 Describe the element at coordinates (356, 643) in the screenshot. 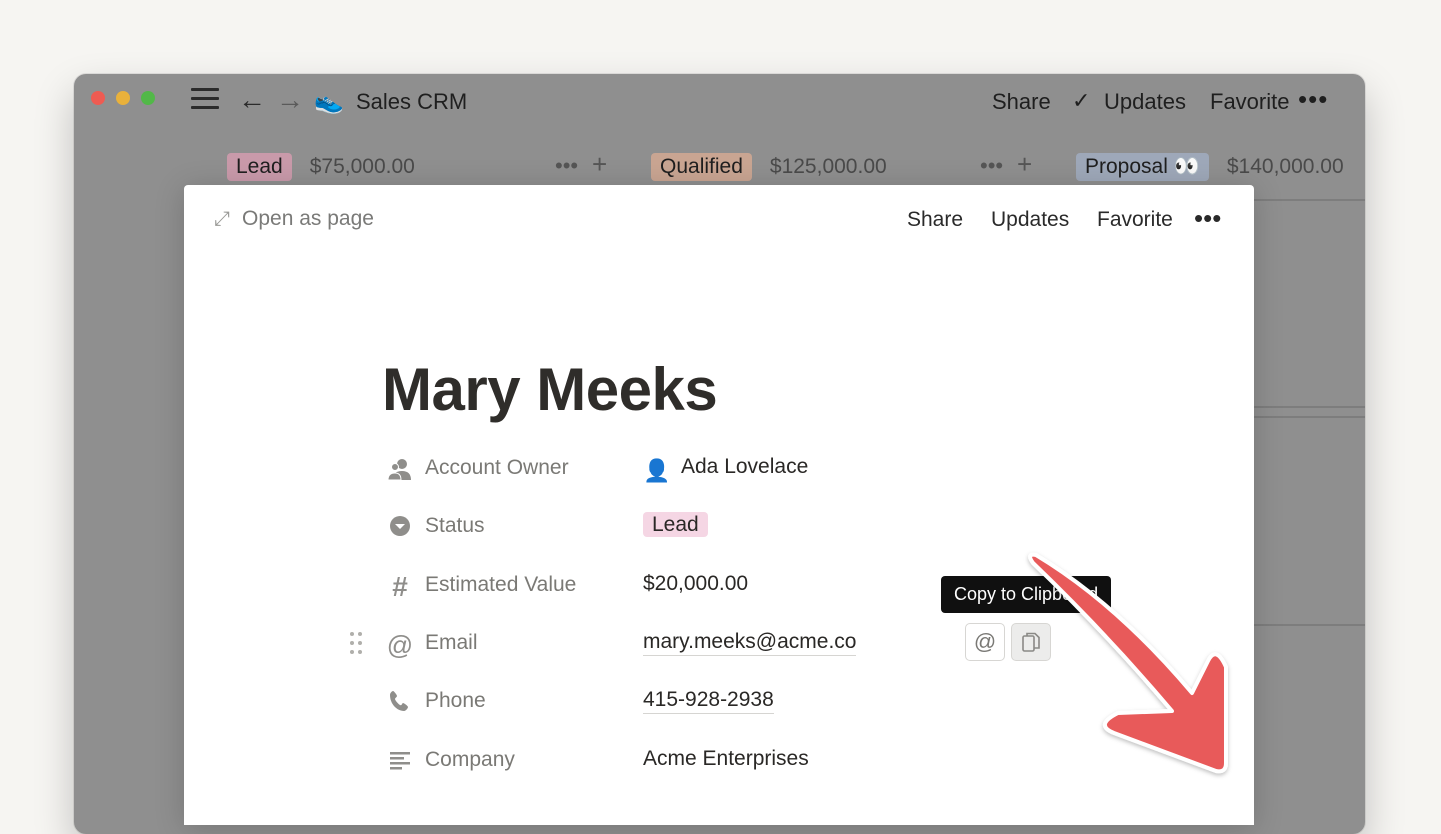

I see `drag-handle-icon` at that location.